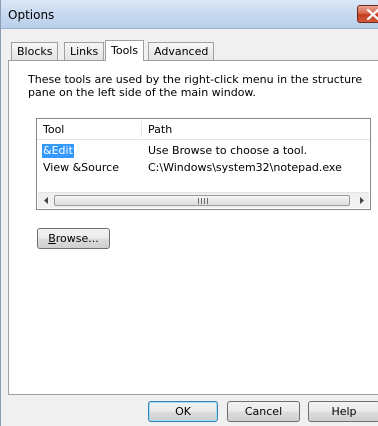 The height and width of the screenshot is (426, 378). Describe the element at coordinates (189, 14) in the screenshot. I see `title-bar: Options` at that location.